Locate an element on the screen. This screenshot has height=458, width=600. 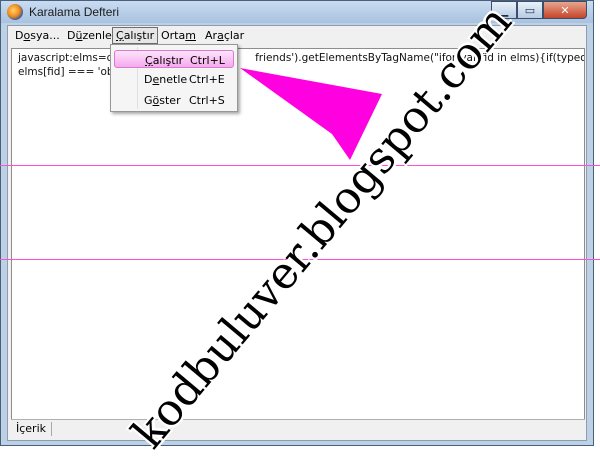
inspect-label-b: netle is located at coordinates (173, 79).